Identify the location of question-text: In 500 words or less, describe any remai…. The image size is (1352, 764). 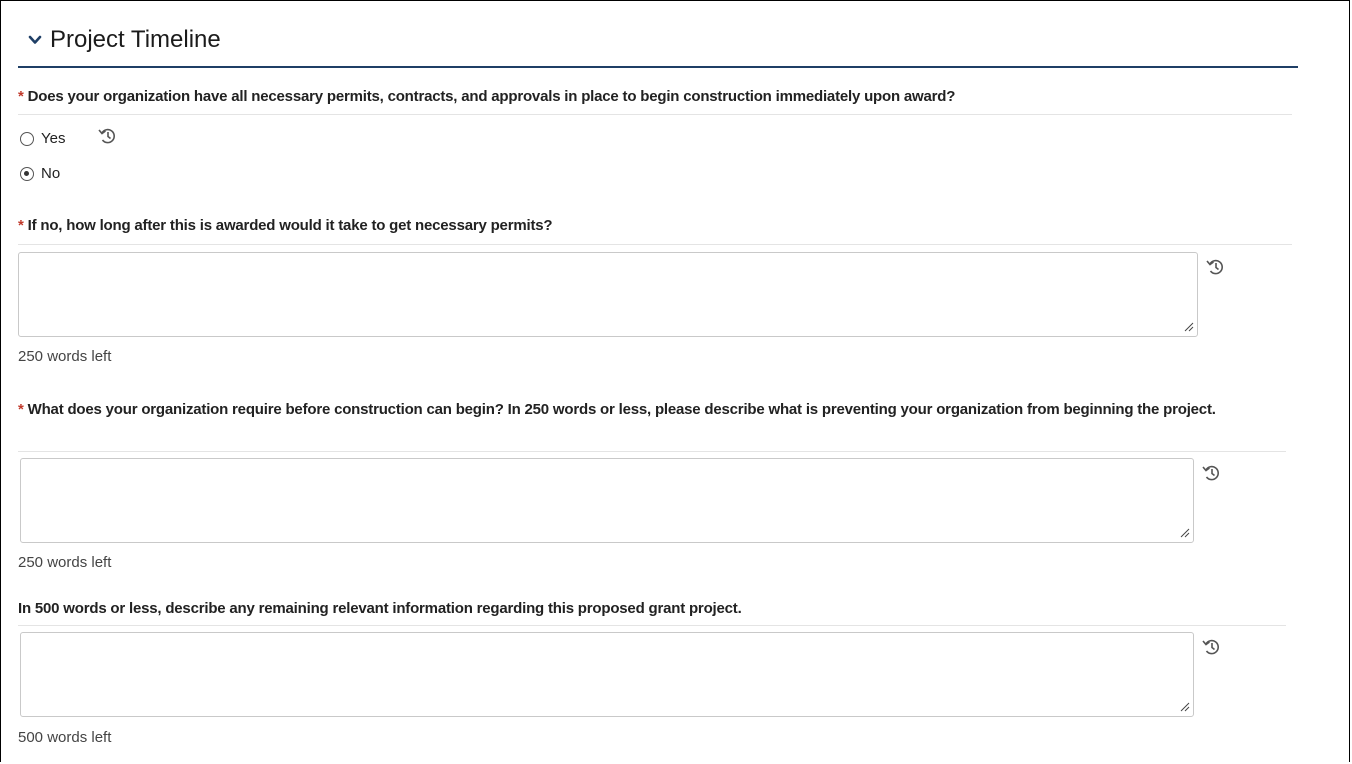
(380, 608).